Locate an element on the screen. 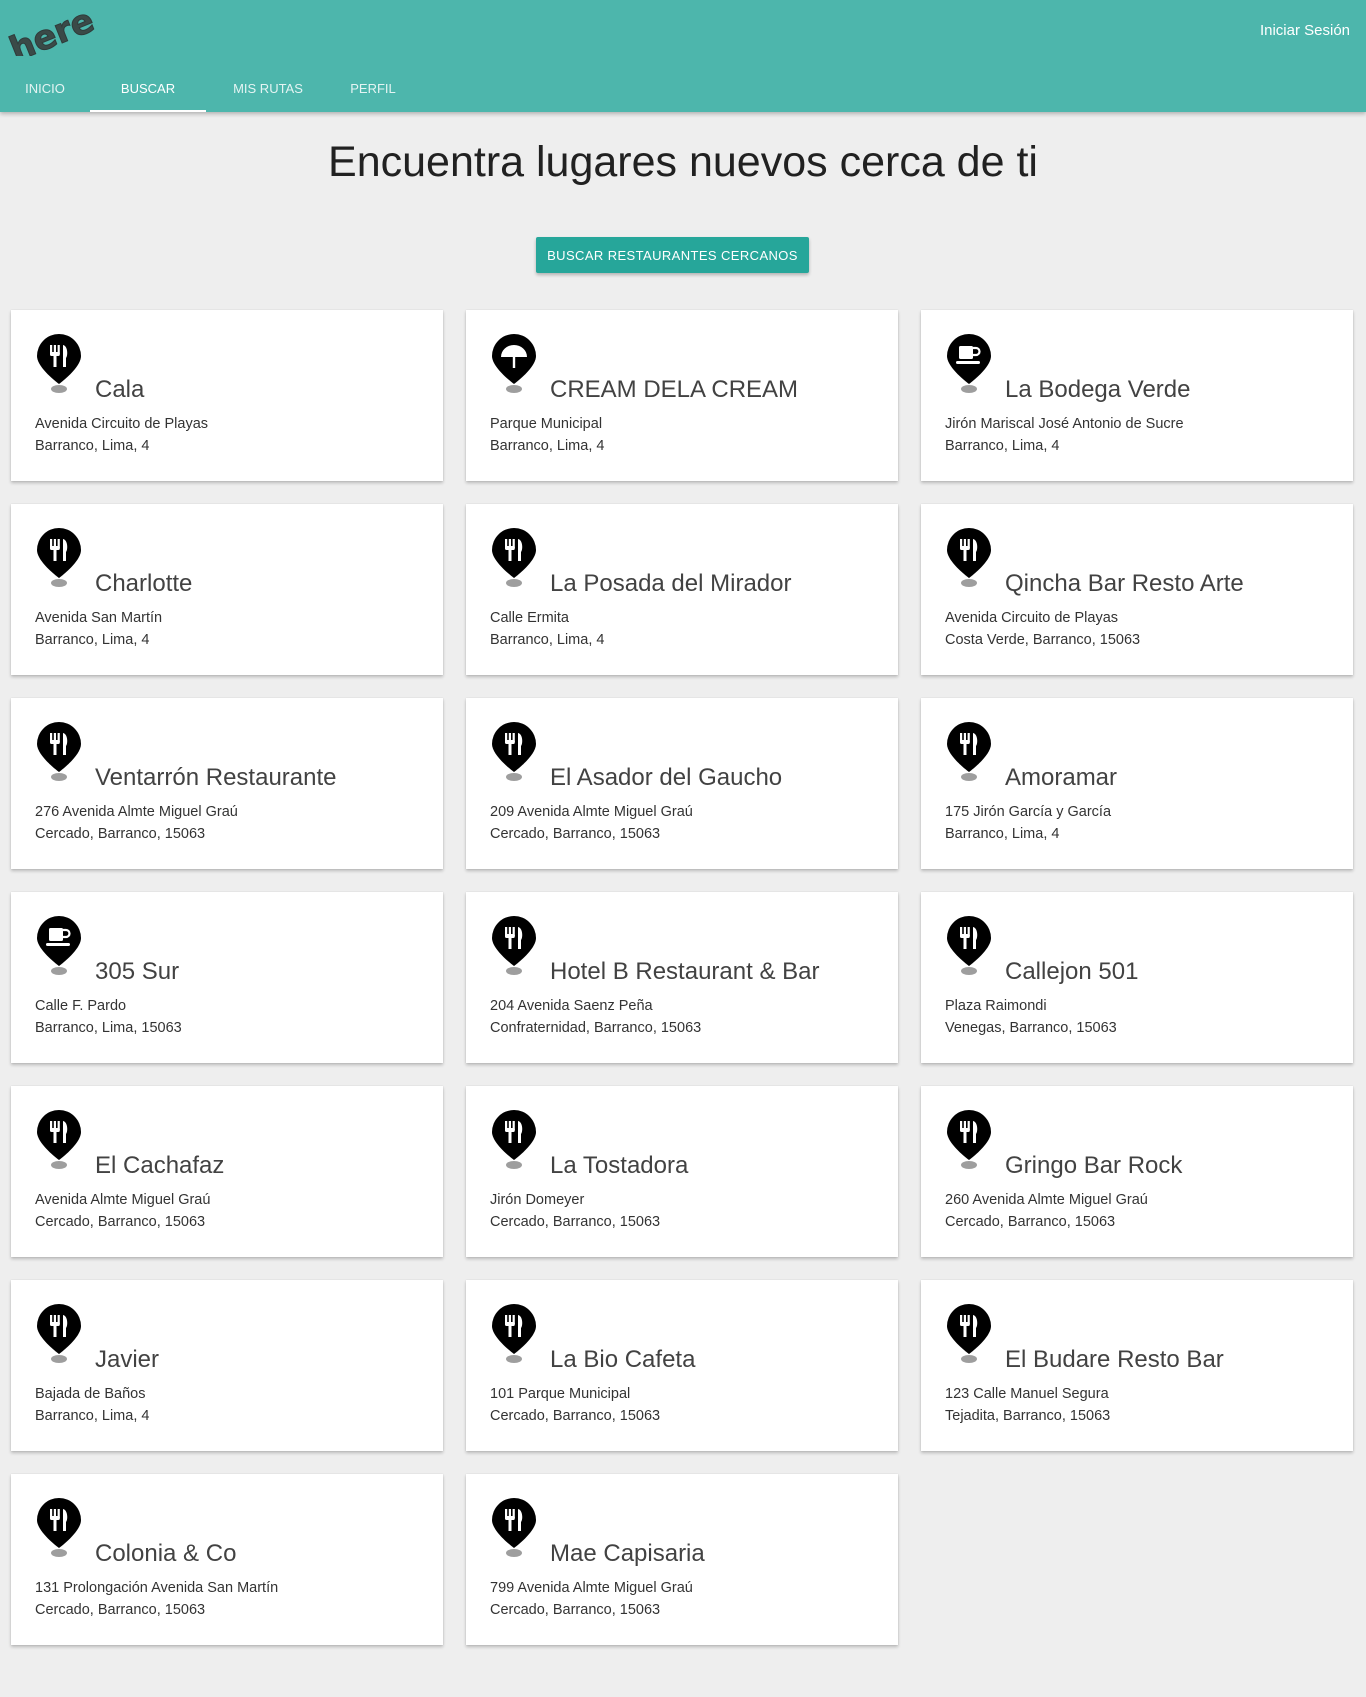 The width and height of the screenshot is (1366, 1697). place-name: Amoramar is located at coordinates (1061, 777).